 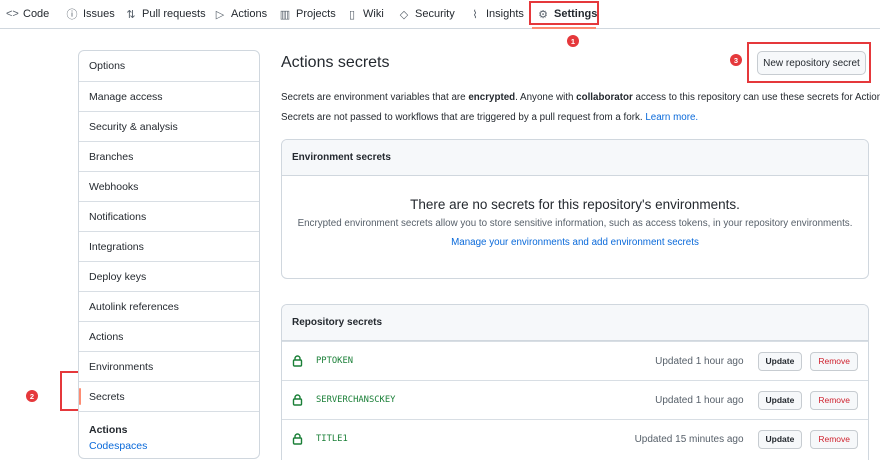 What do you see at coordinates (316, 14) in the screenshot?
I see `tab-label: Projects` at bounding box center [316, 14].